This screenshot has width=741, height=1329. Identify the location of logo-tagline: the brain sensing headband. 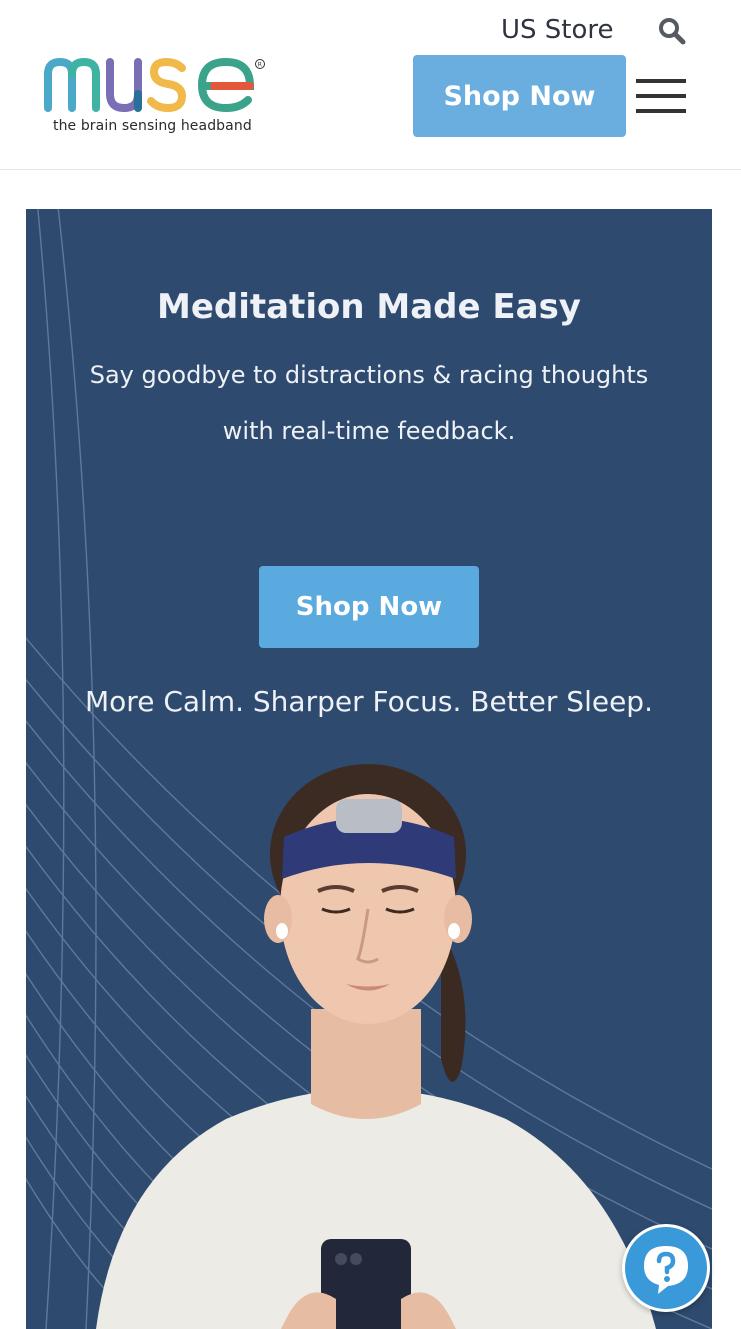
(152, 126).